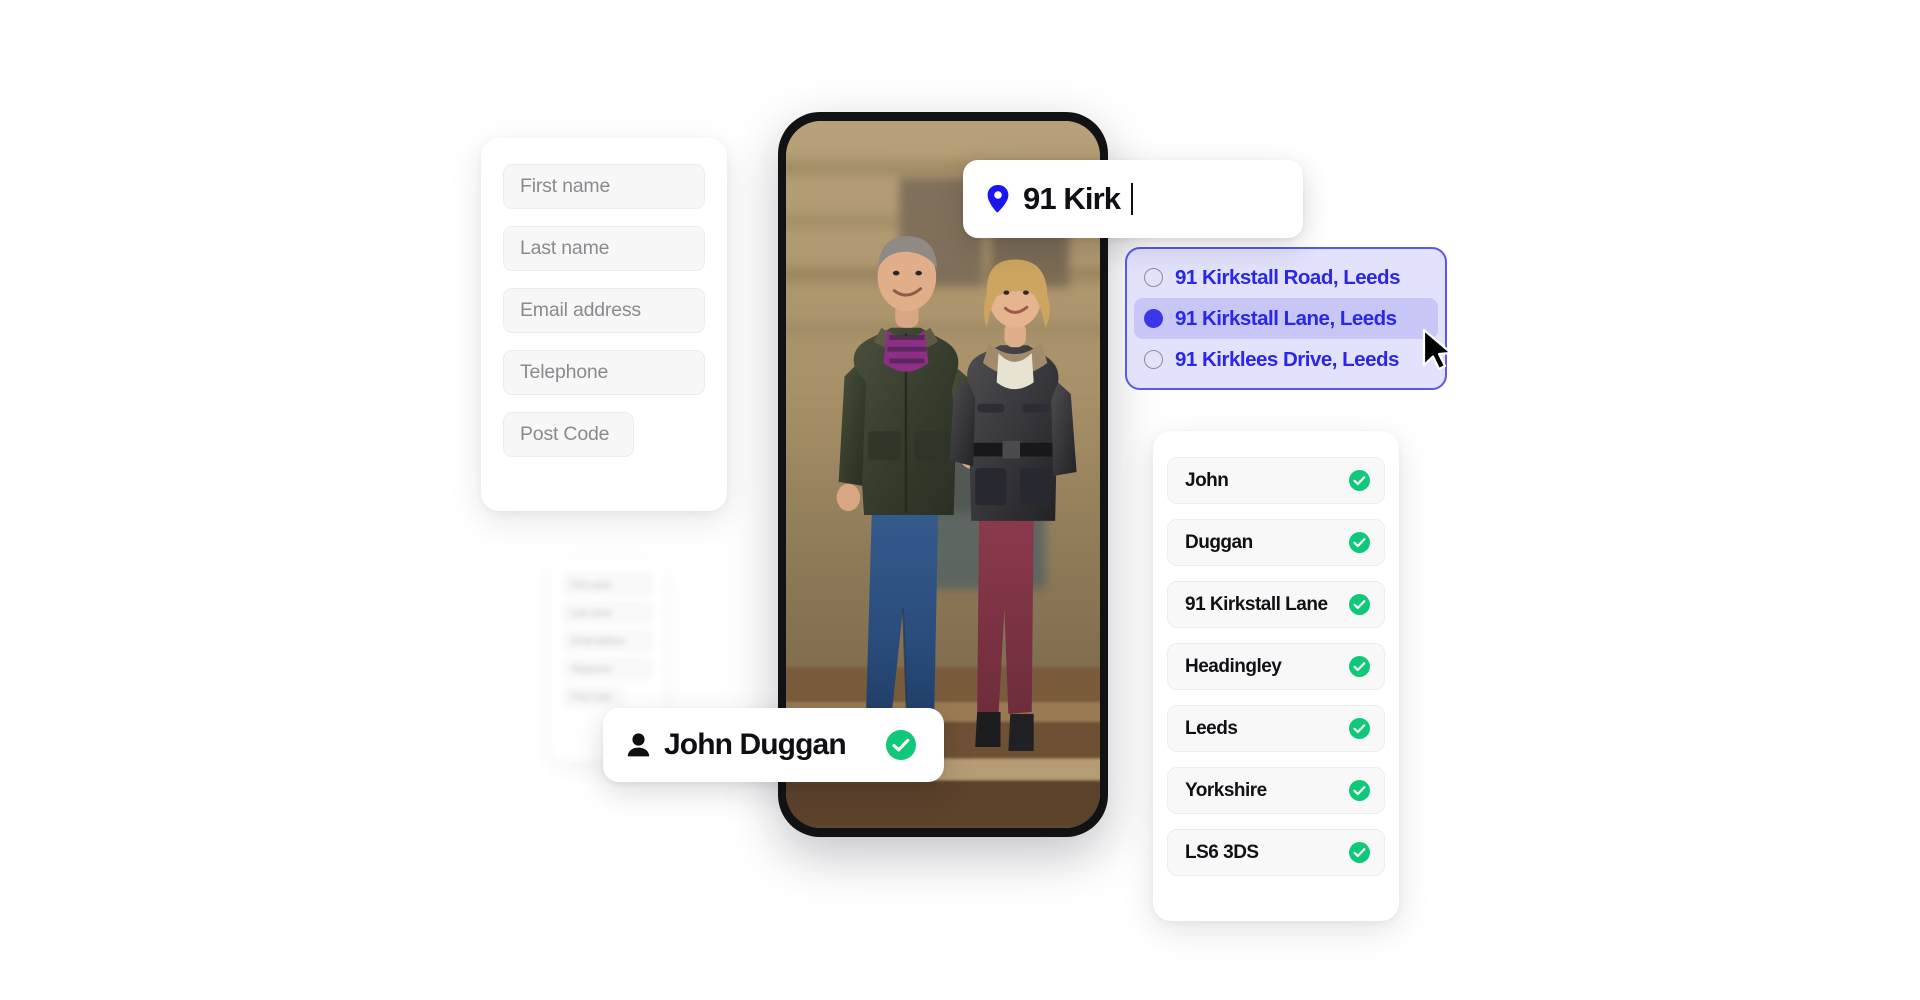 The width and height of the screenshot is (1920, 1000). I want to click on text-caret, so click(1132, 199).